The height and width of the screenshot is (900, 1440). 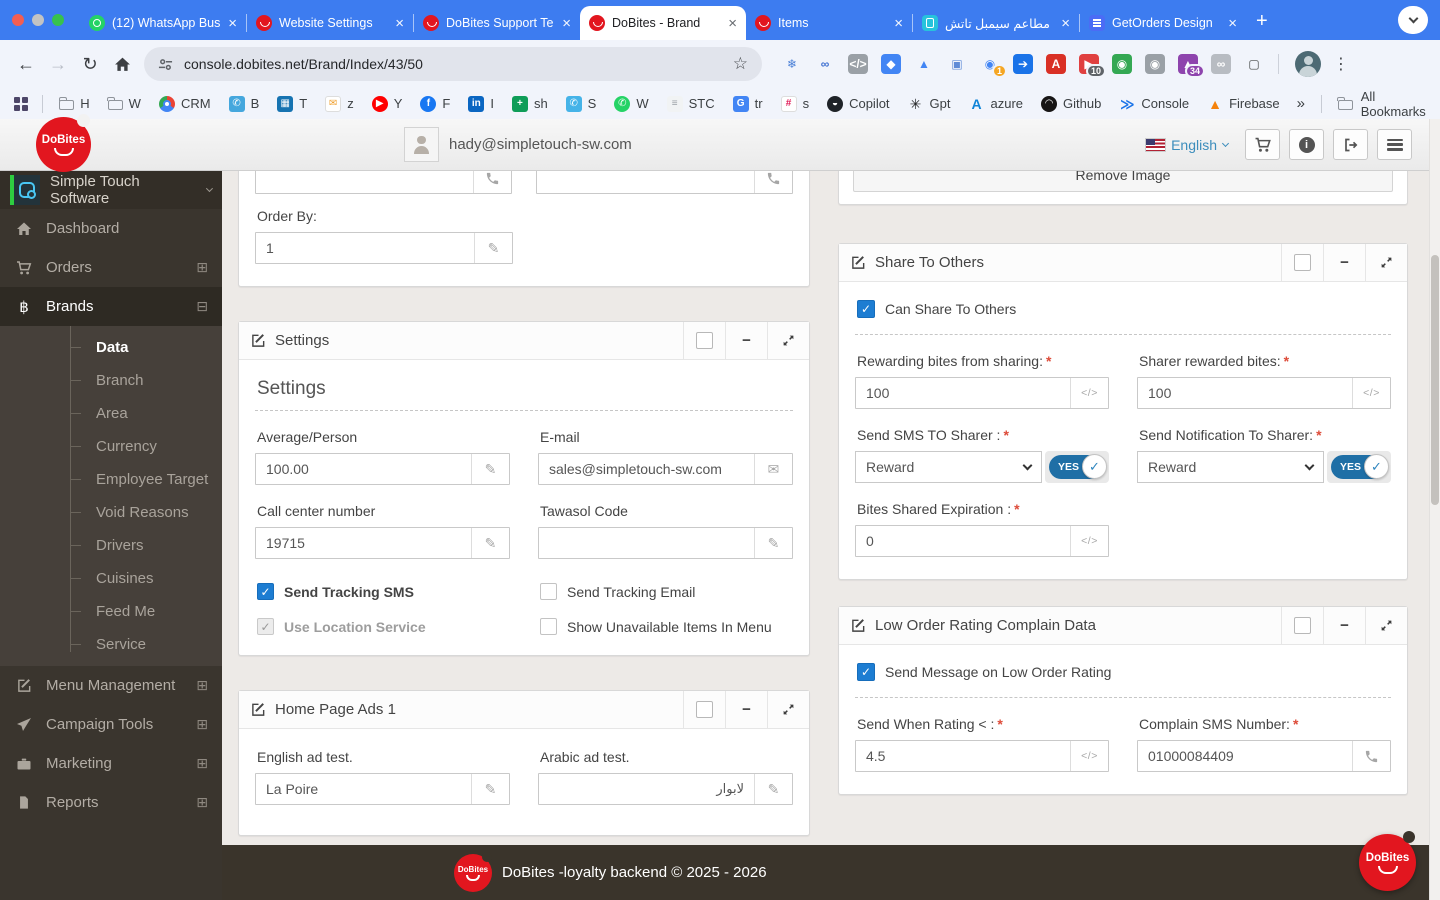 What do you see at coordinates (111, 644) in the screenshot?
I see `sidebar-item-service: Service` at bounding box center [111, 644].